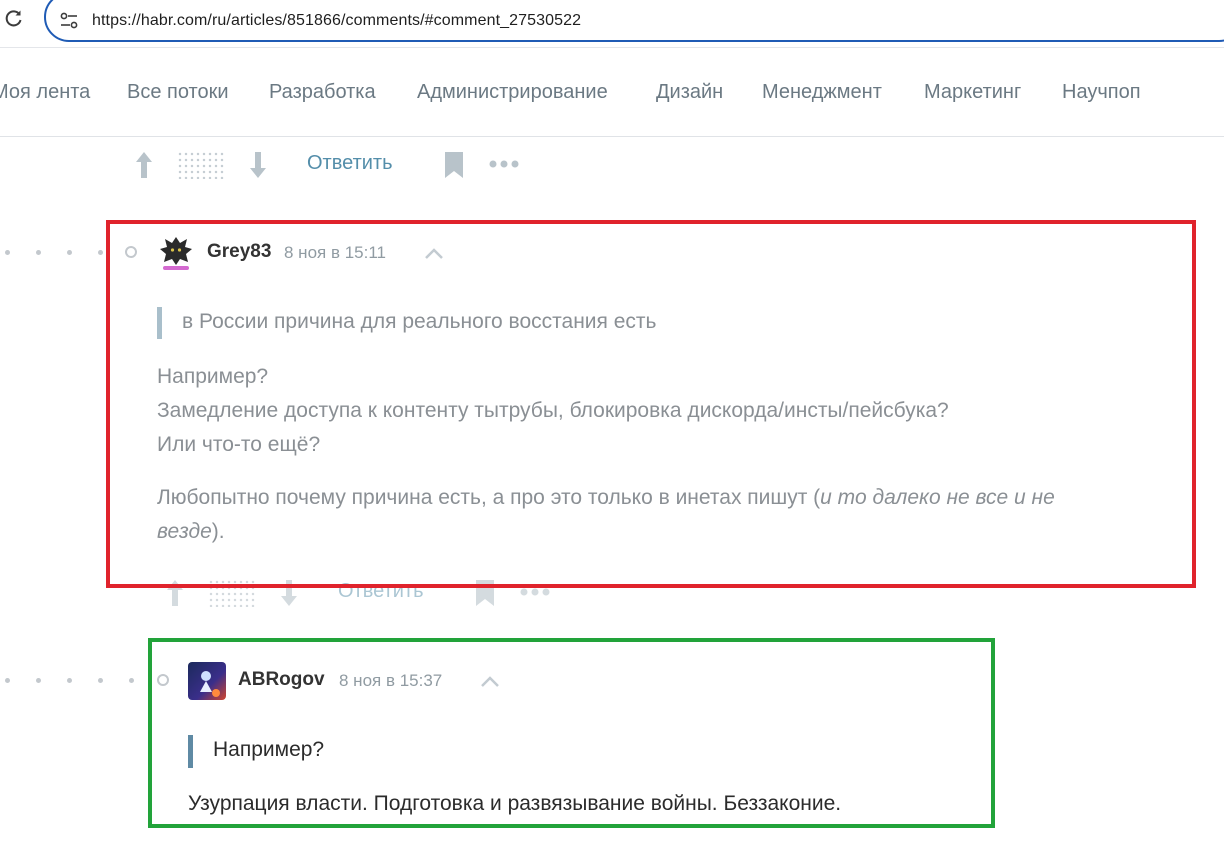 Image resolution: width=1224 pixels, height=845 pixels. I want to click on reload-icon, so click(14, 18).